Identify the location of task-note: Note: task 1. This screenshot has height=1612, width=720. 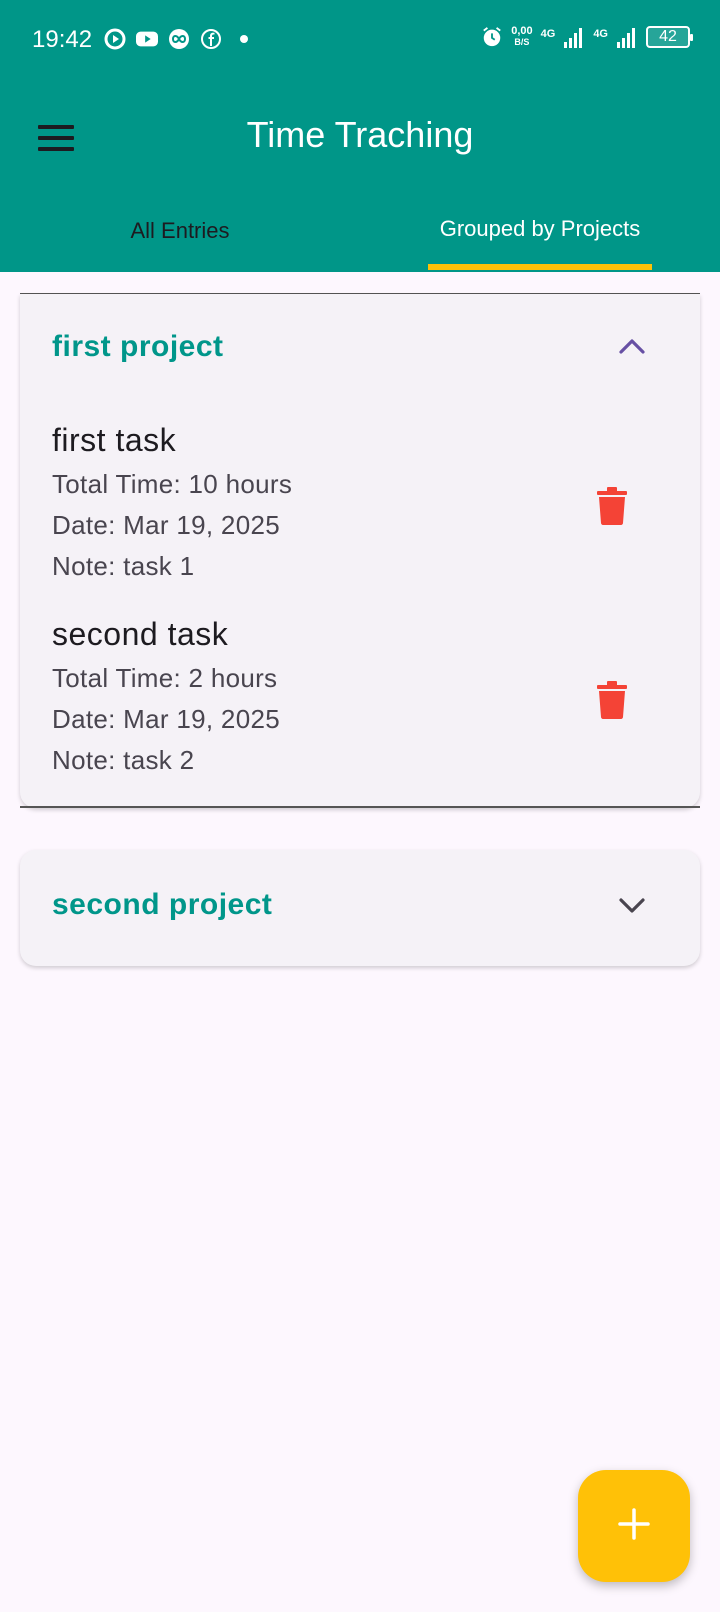
(123, 566).